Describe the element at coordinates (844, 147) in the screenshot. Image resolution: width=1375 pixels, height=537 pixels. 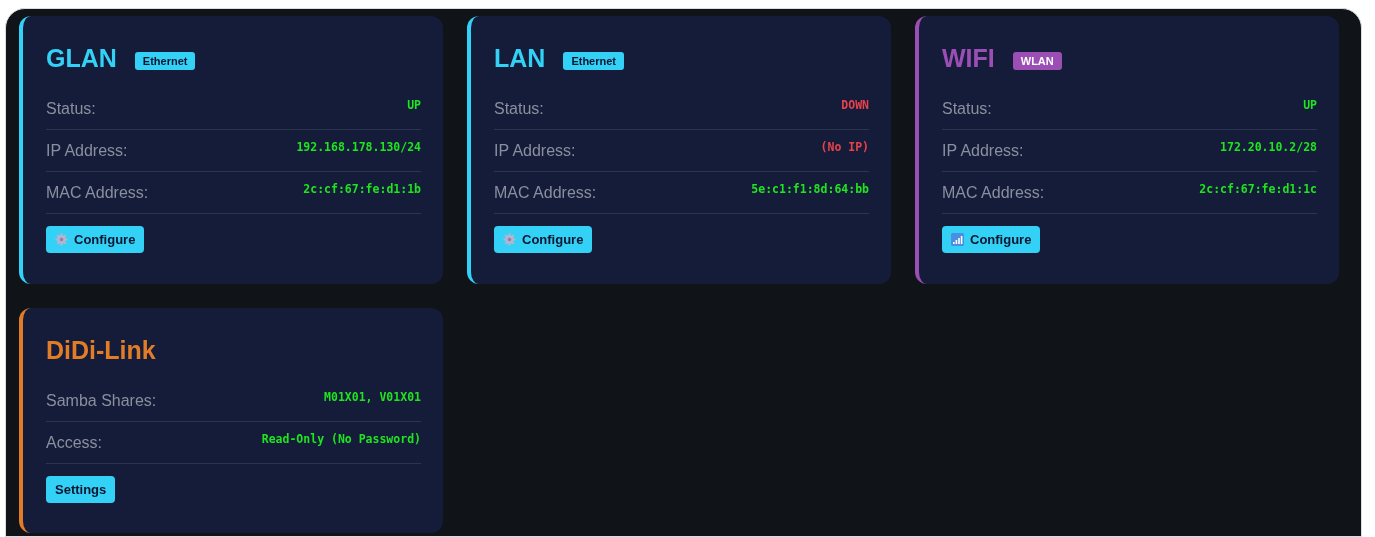
I see `field-value: (No IP)` at that location.